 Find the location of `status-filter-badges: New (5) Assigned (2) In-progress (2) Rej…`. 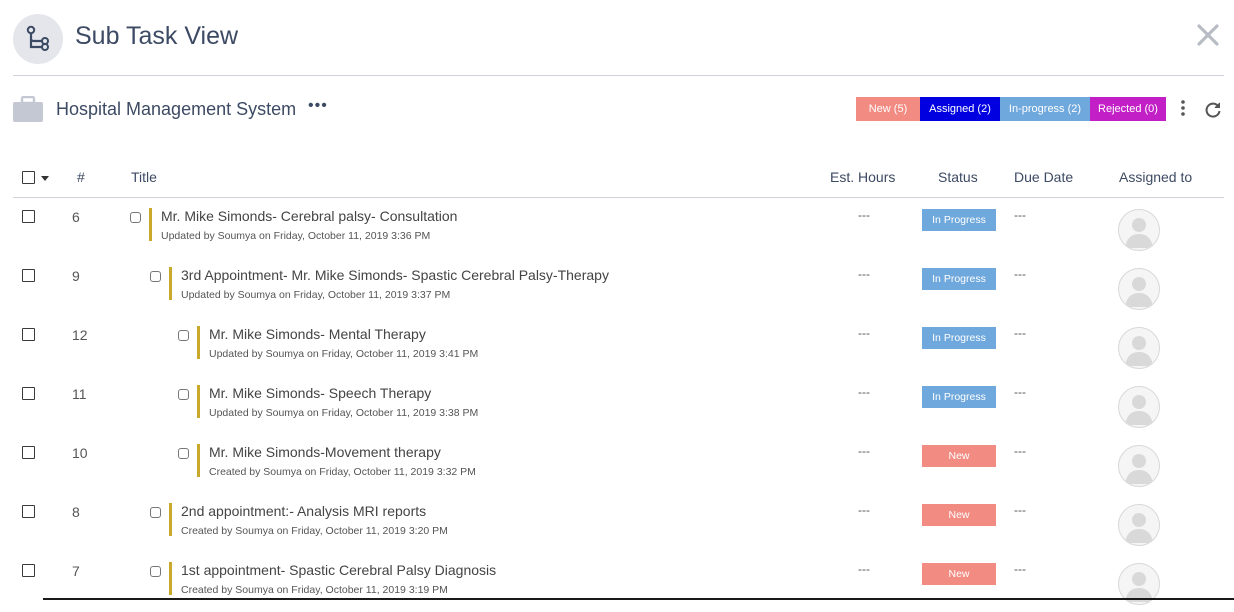

status-filter-badges: New (5) Assigned (2) In-progress (2) Rej… is located at coordinates (1011, 109).